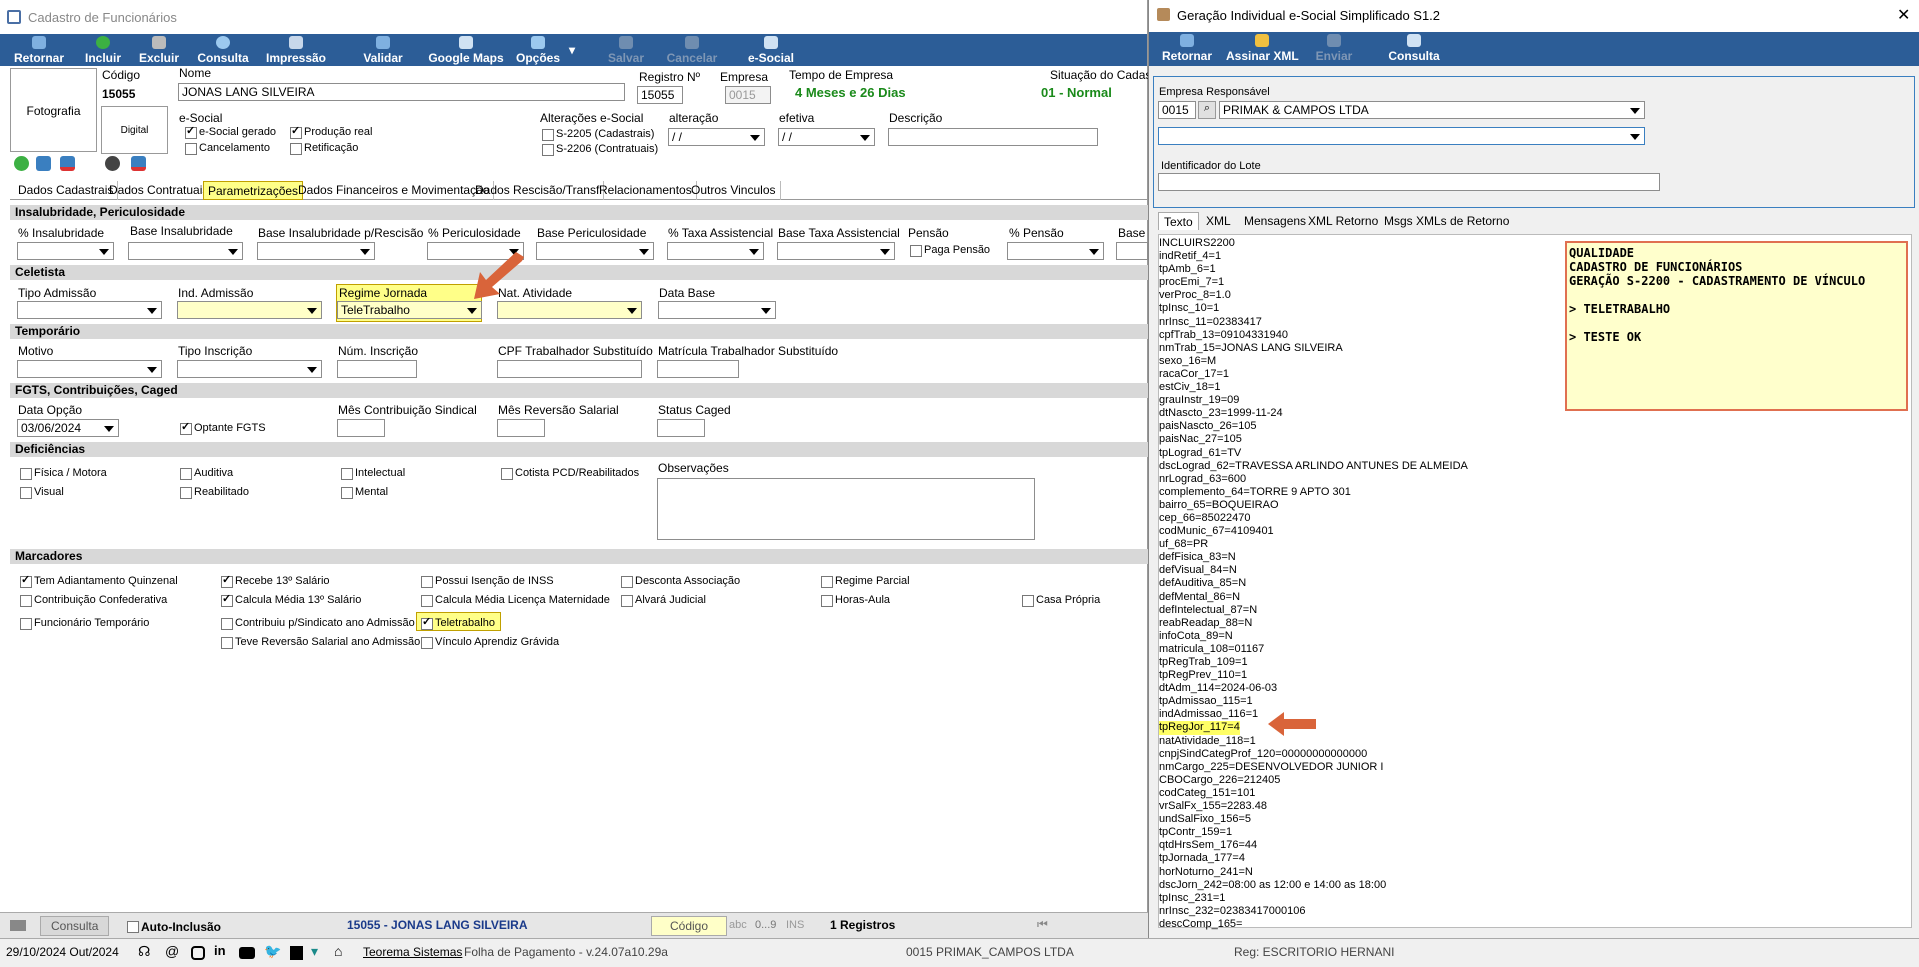 This screenshot has height=967, width=1919. What do you see at coordinates (249, 369) in the screenshot?
I see `tipo-inscricao-select` at bounding box center [249, 369].